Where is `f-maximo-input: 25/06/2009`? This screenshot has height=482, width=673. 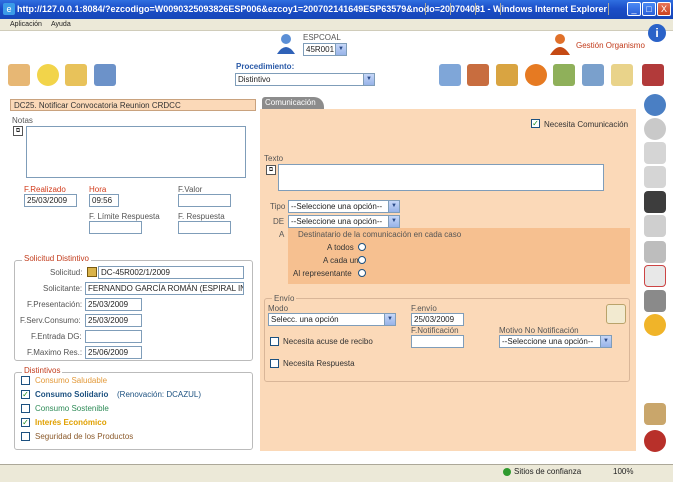
f-maximo-input: 25/06/2009 is located at coordinates (113, 352).